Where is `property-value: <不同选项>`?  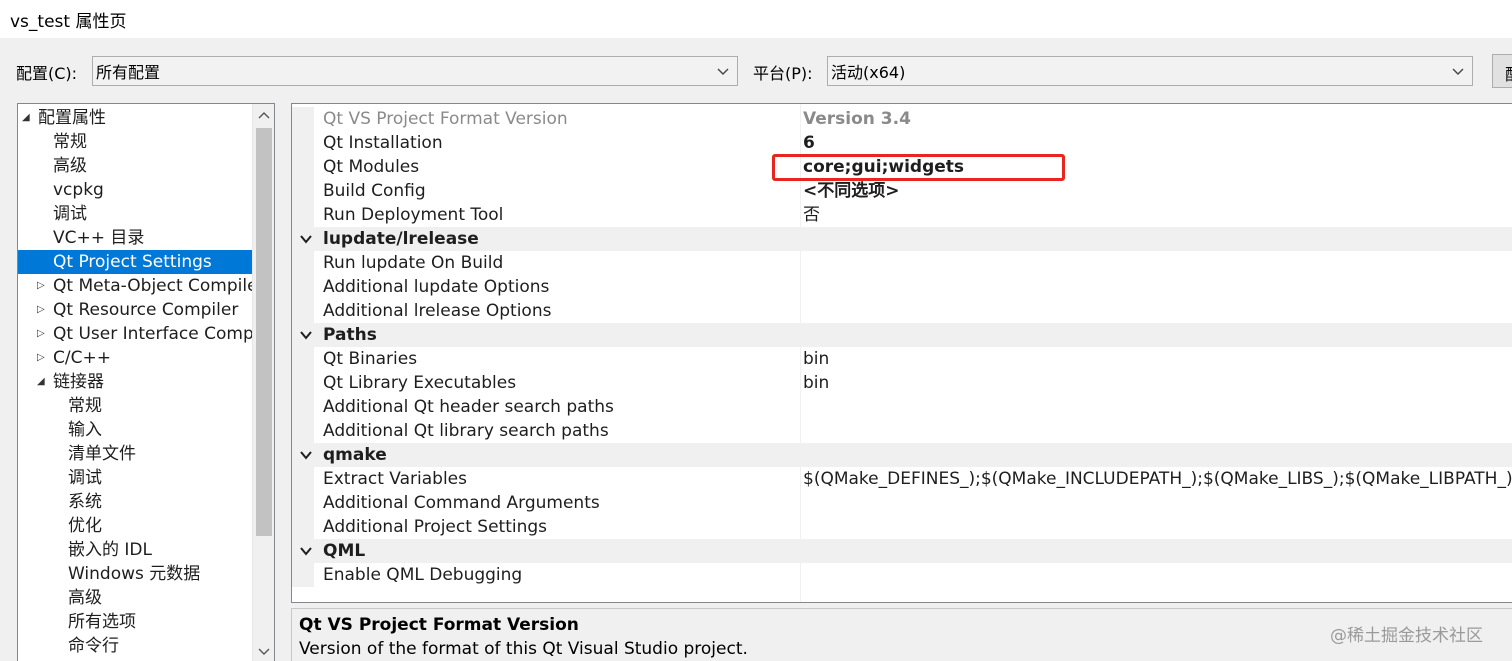
property-value: <不同选项> is located at coordinates (851, 191).